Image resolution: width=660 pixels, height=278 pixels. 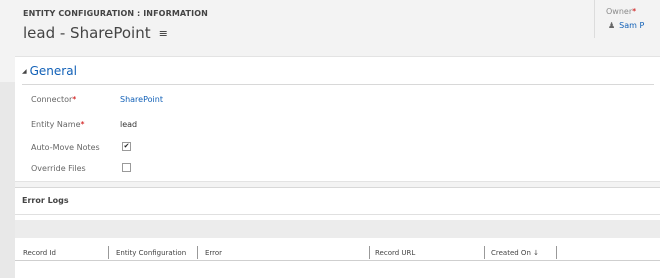 What do you see at coordinates (53, 71) in the screenshot?
I see `section-title: General` at bounding box center [53, 71].